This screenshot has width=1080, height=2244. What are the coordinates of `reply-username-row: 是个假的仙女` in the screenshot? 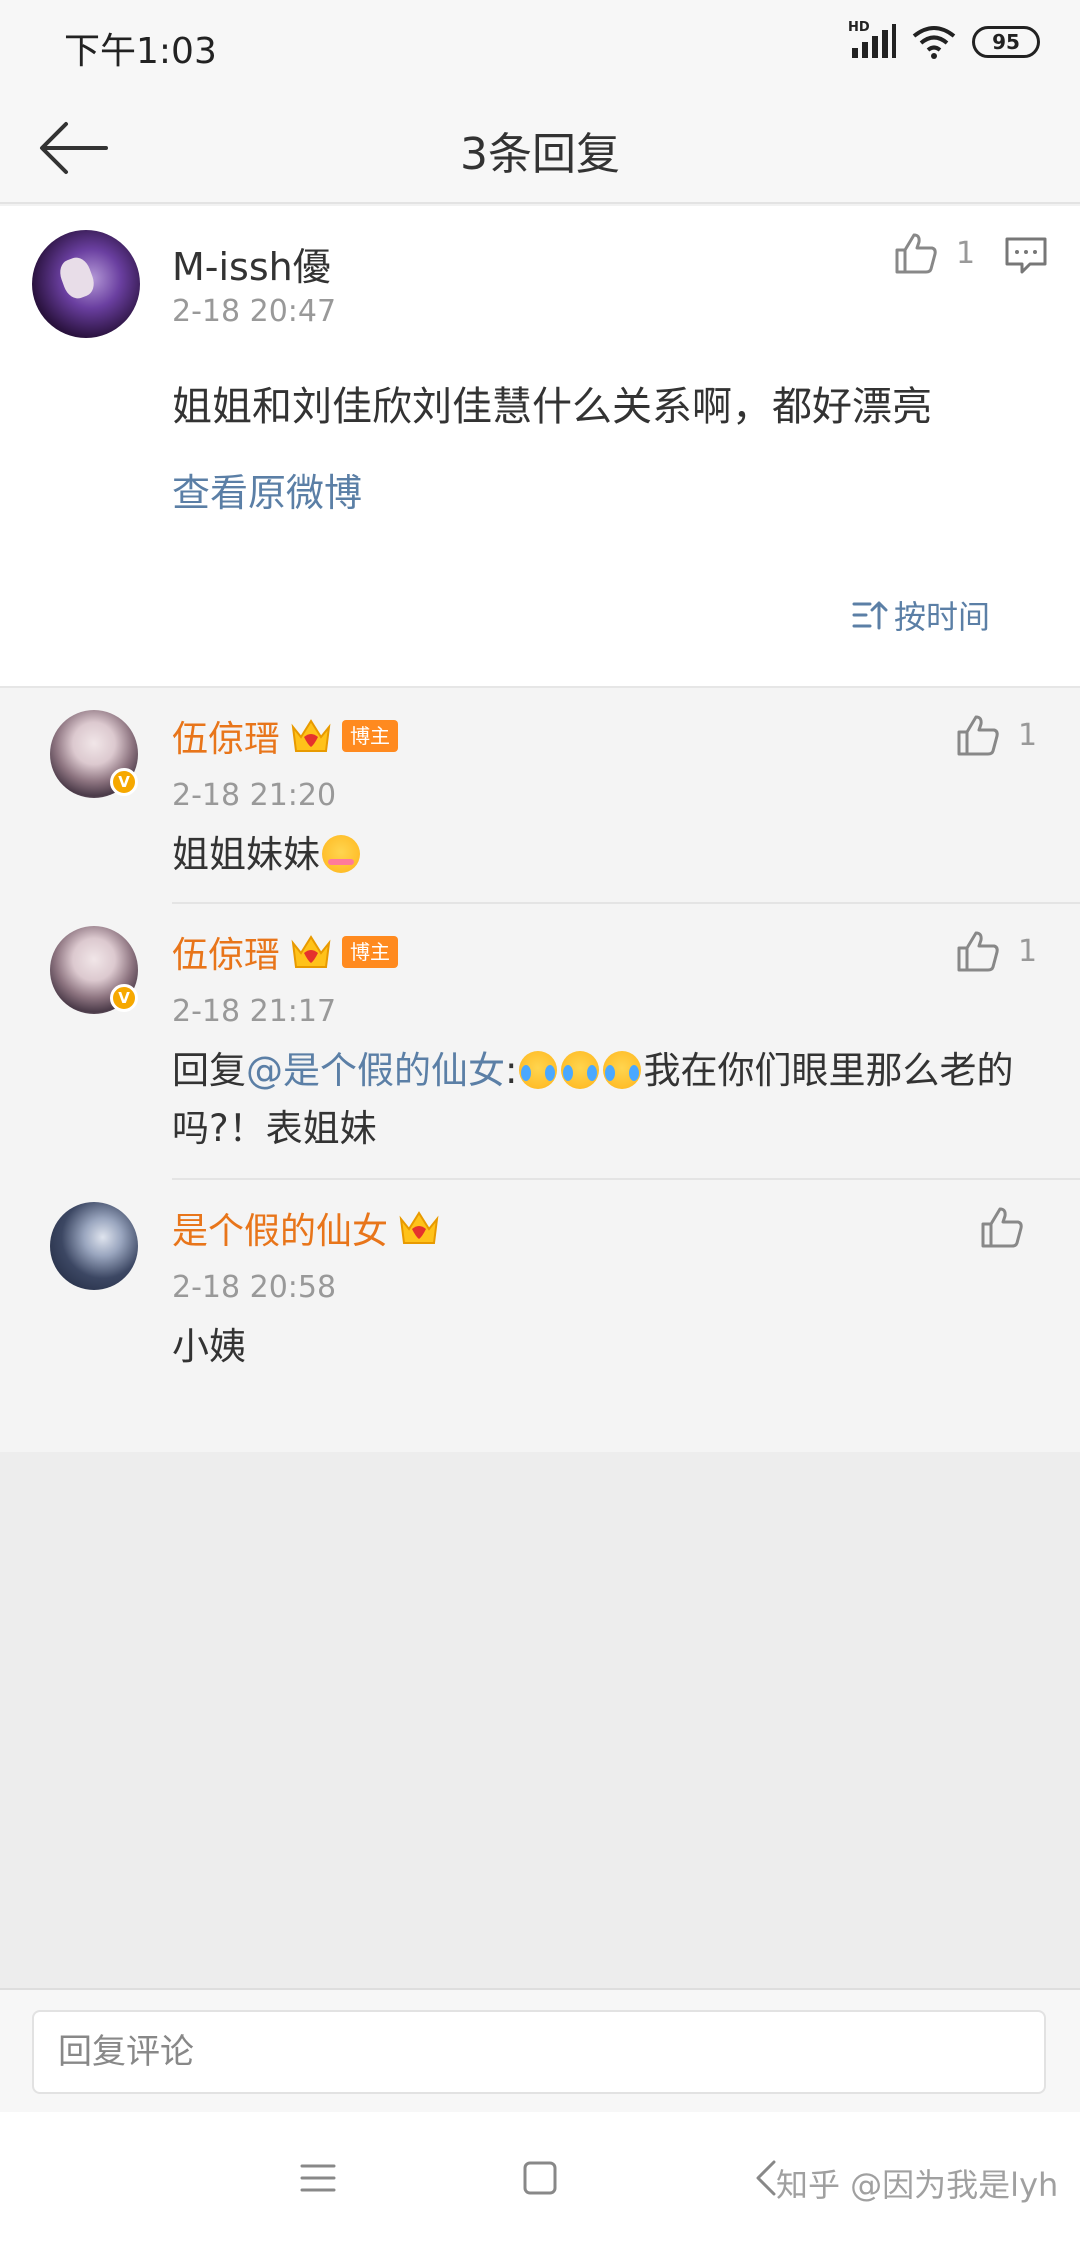 It's located at (306, 1228).